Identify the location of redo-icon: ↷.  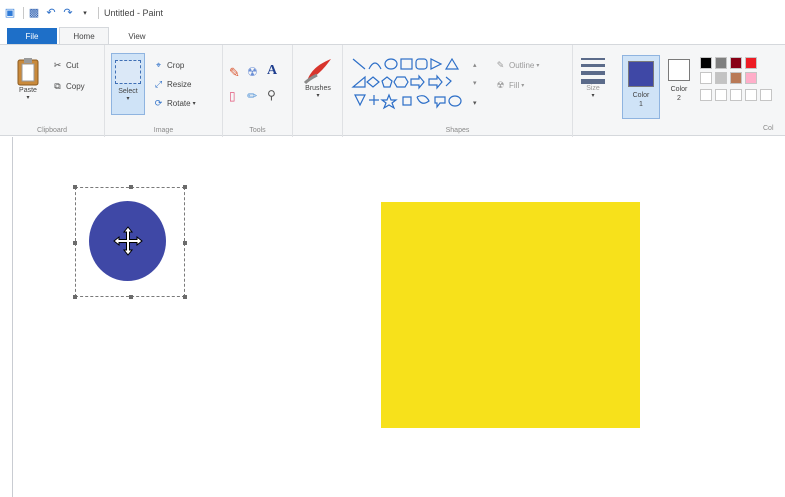
(68, 13).